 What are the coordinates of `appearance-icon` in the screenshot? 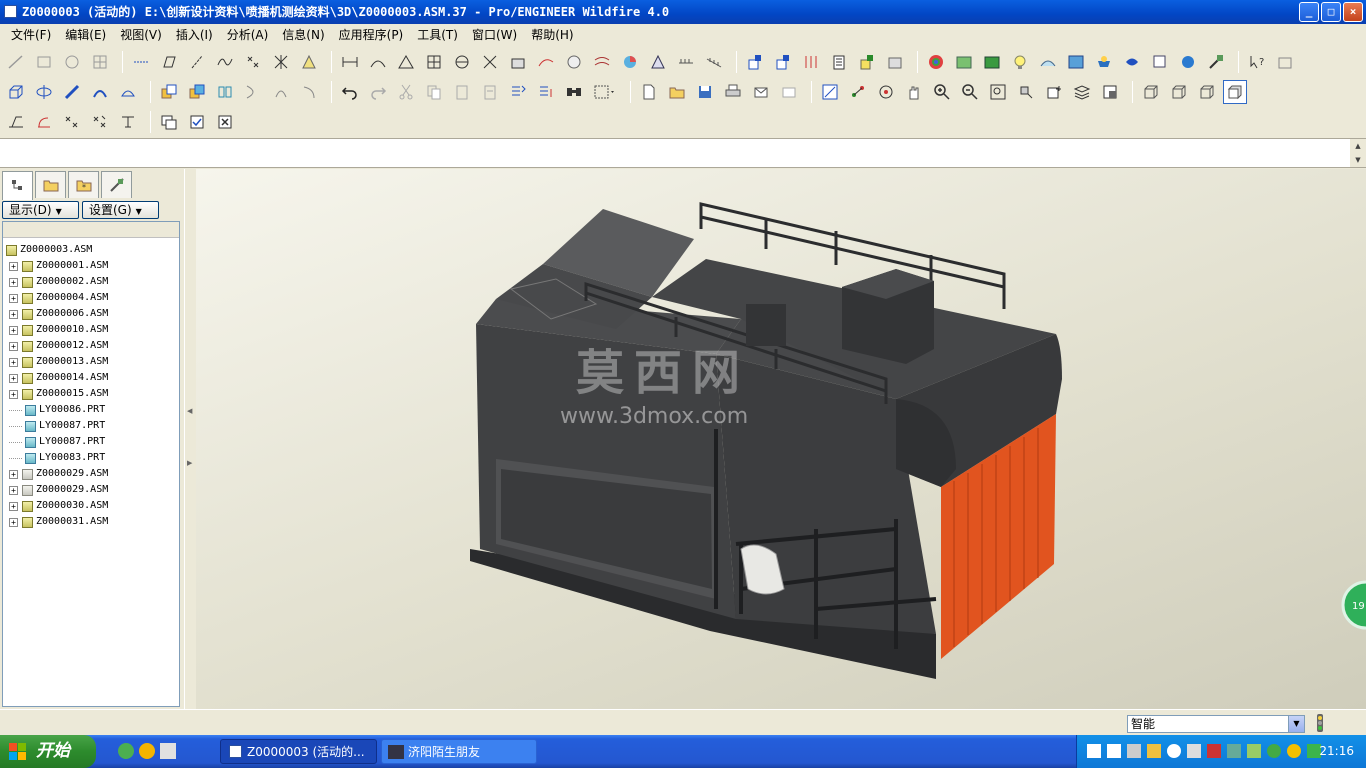 It's located at (936, 62).